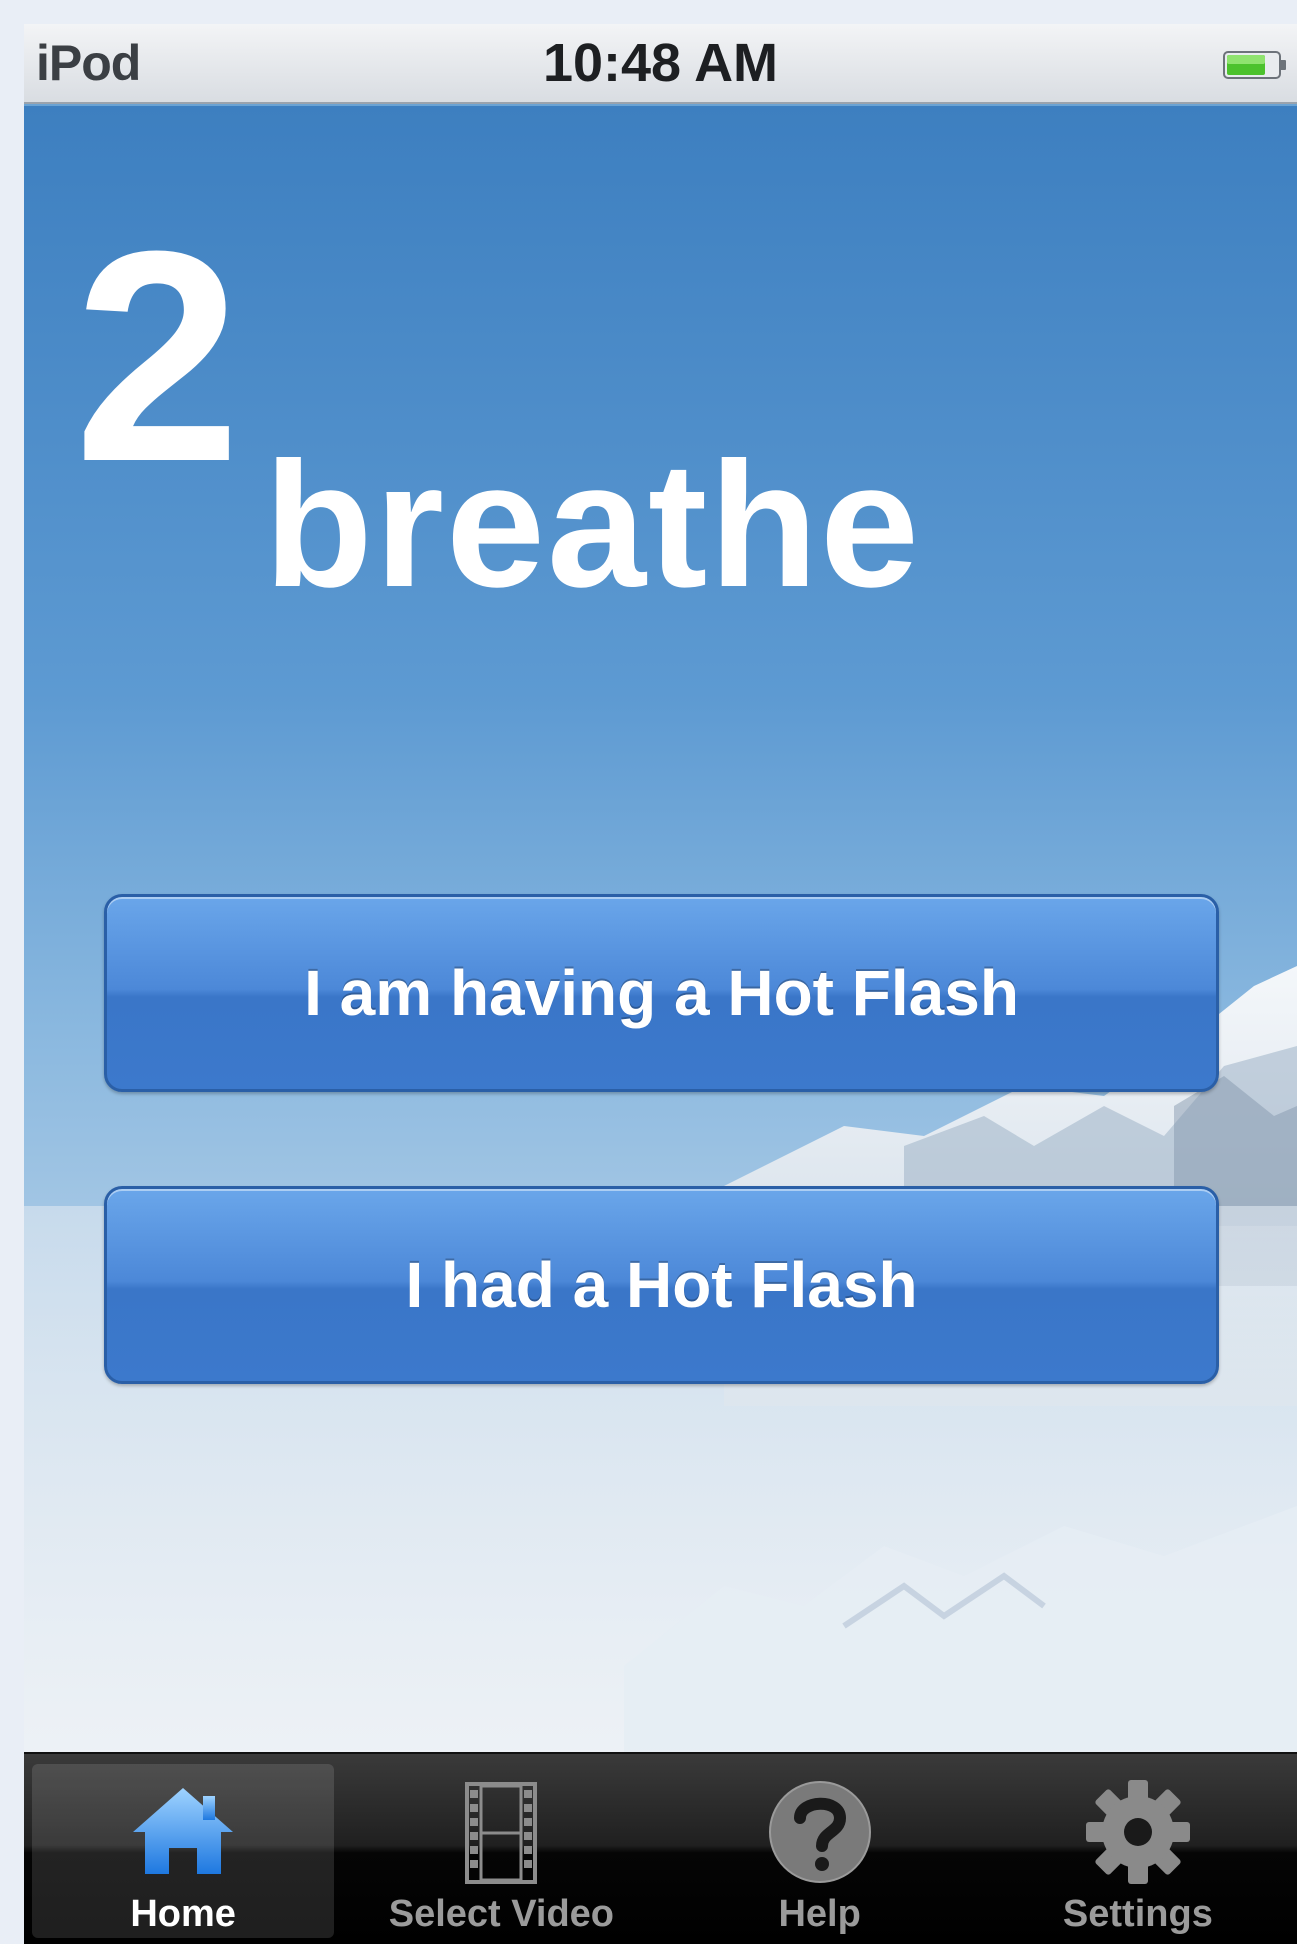 The height and width of the screenshot is (1944, 1297). What do you see at coordinates (819, 1832) in the screenshot?
I see `help-icon` at bounding box center [819, 1832].